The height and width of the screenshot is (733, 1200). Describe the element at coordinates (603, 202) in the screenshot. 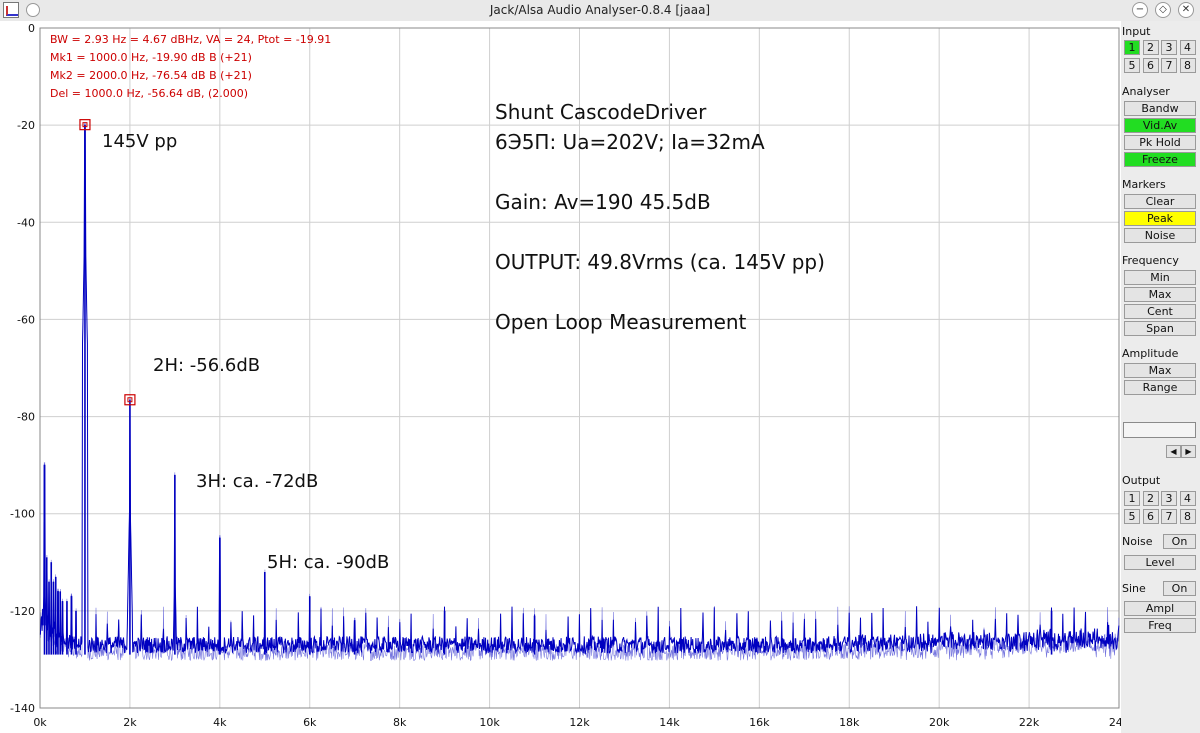

I see `annotation-gain: Gain: Av=190 45.5dB` at that location.